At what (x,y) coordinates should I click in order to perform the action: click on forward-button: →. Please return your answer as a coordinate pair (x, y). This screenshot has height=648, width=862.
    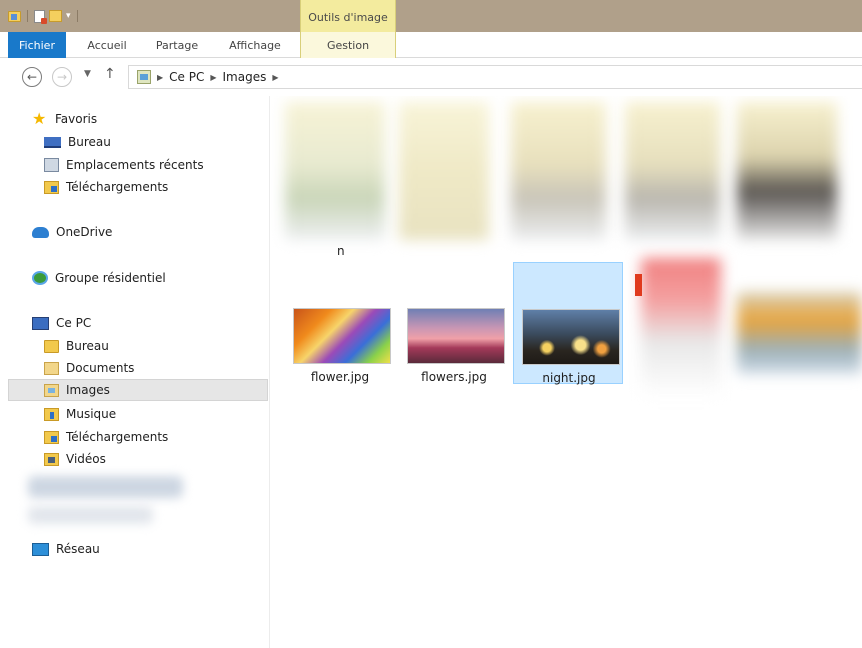
    Looking at the image, I should click on (62, 77).